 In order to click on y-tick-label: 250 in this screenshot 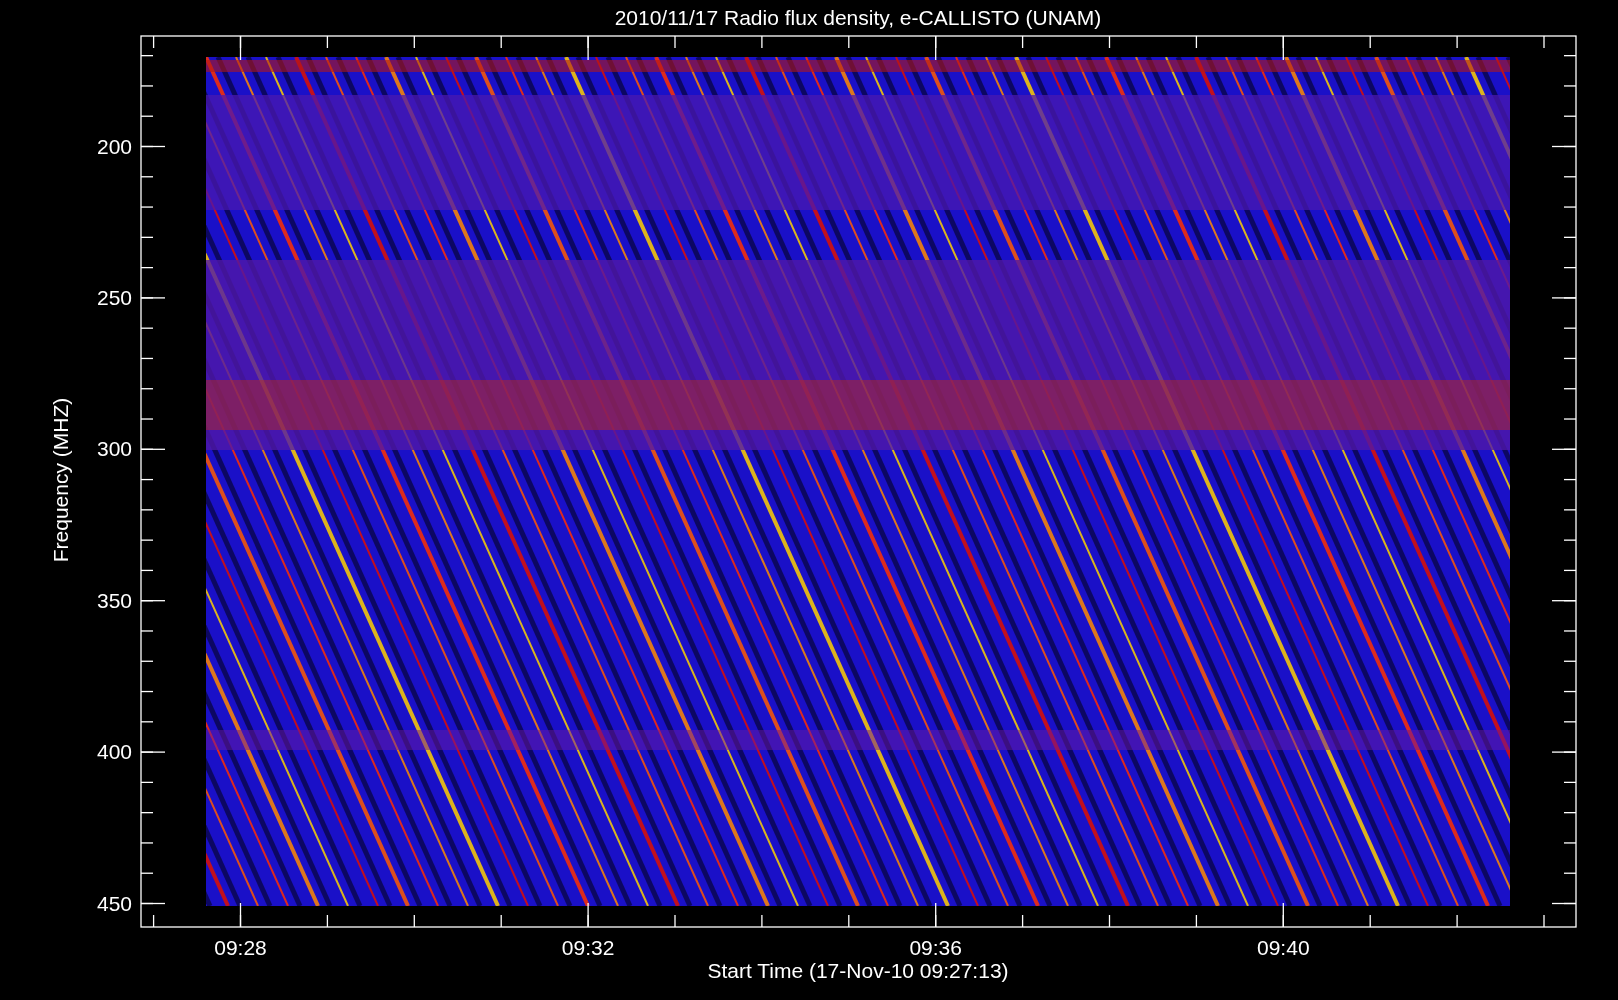, I will do `click(114, 297)`.